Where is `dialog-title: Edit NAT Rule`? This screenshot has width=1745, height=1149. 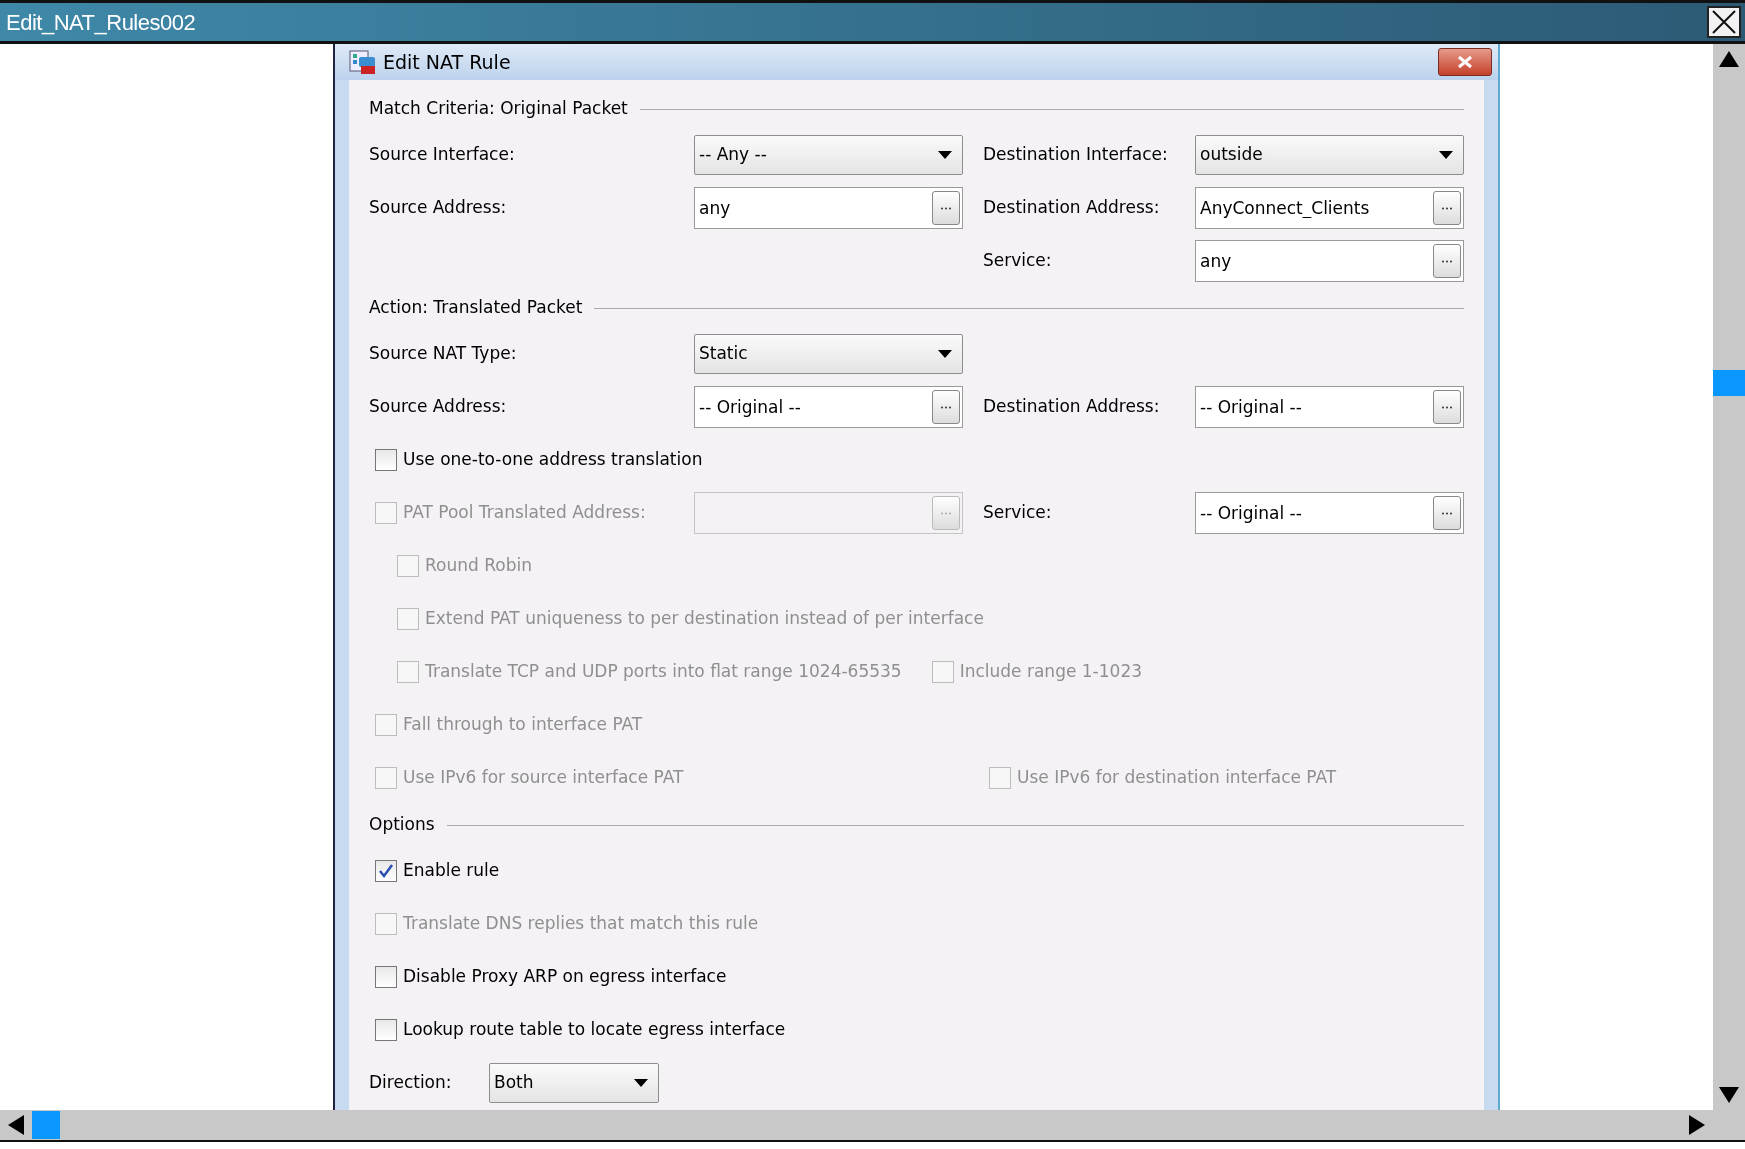
dialog-title: Edit NAT Rule is located at coordinates (447, 62).